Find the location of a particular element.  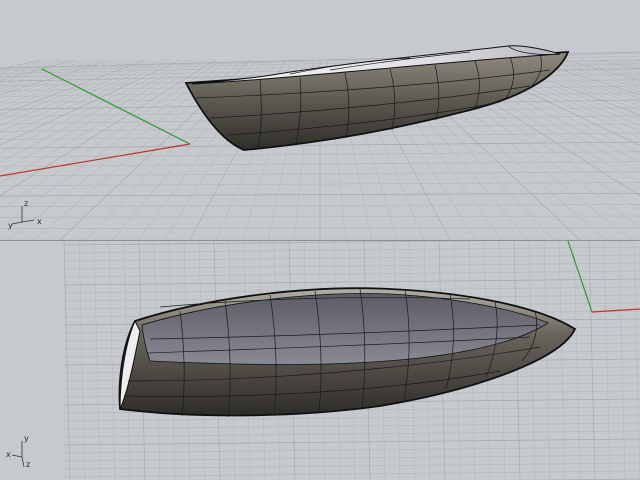

axis-triad-icon: z x y is located at coordinates (28, 214).